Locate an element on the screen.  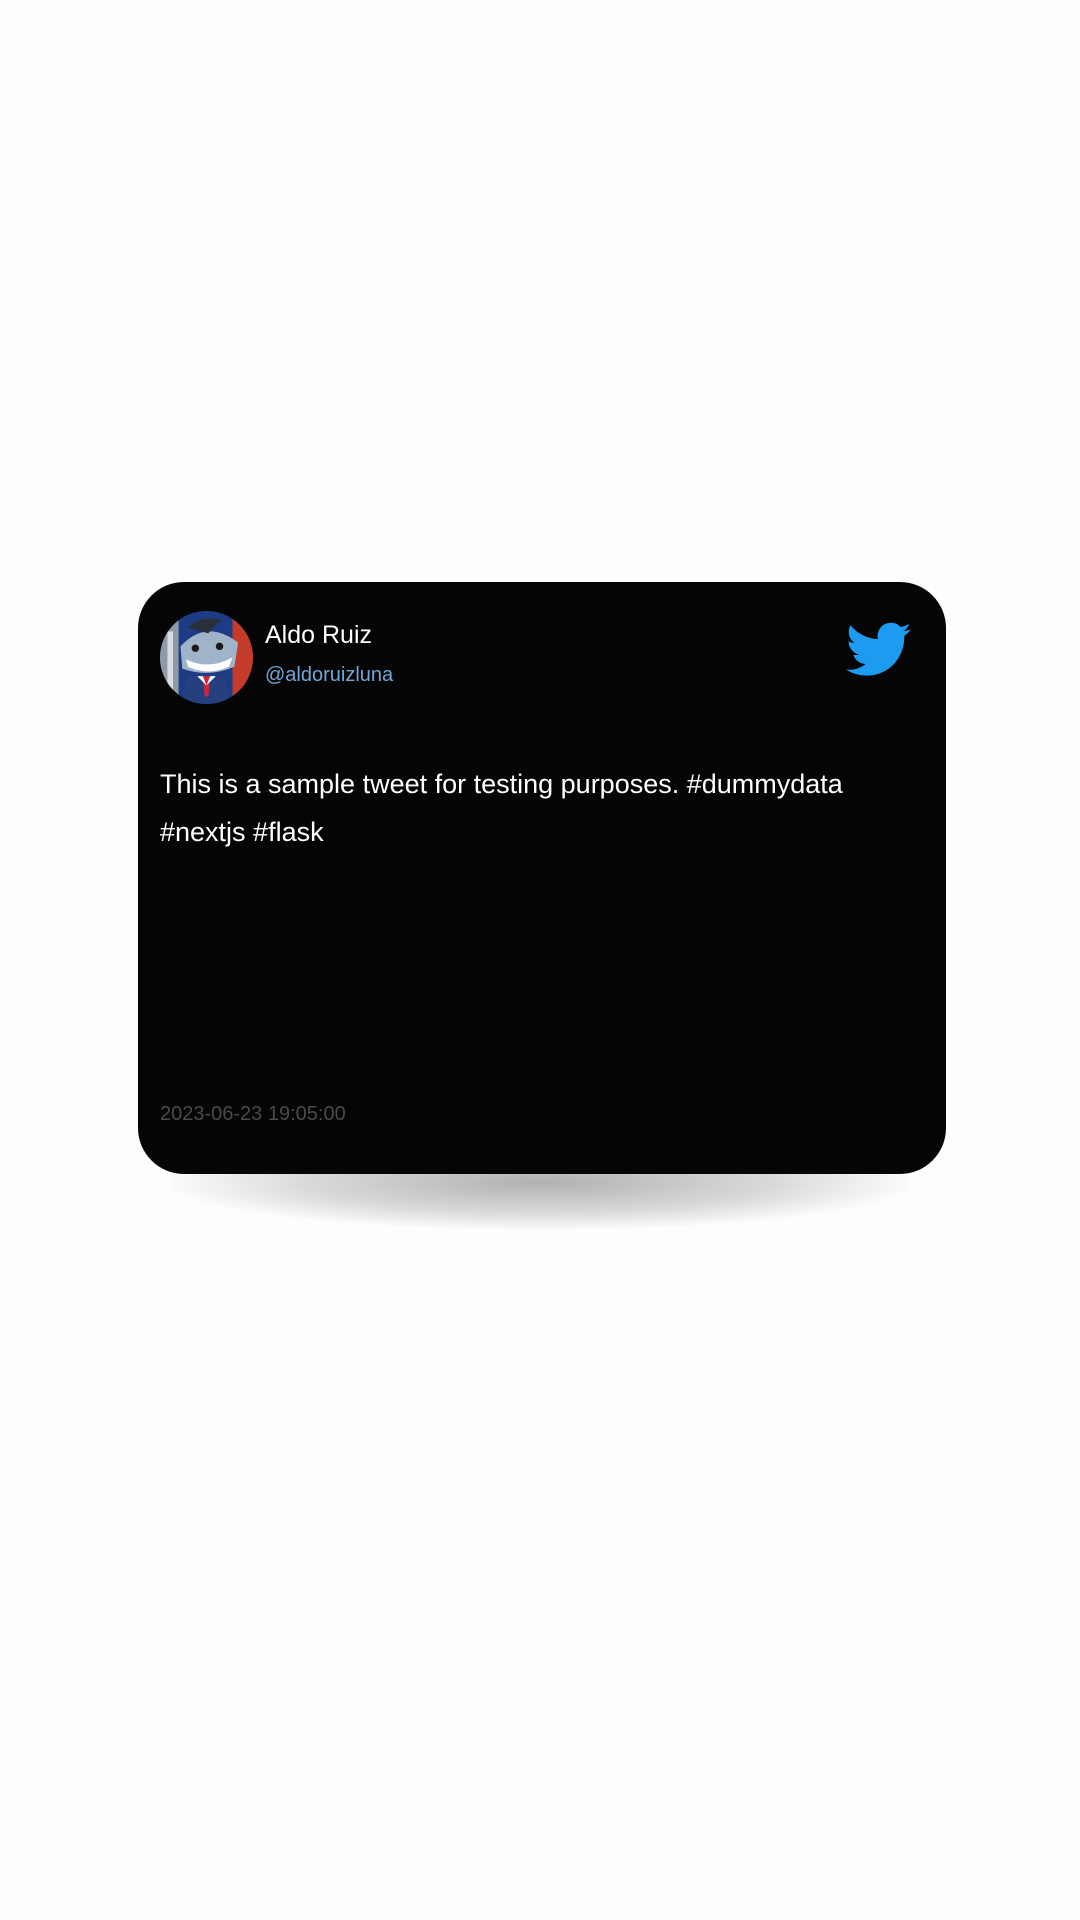
author-name: Aldo Ruiz is located at coordinates (318, 635).